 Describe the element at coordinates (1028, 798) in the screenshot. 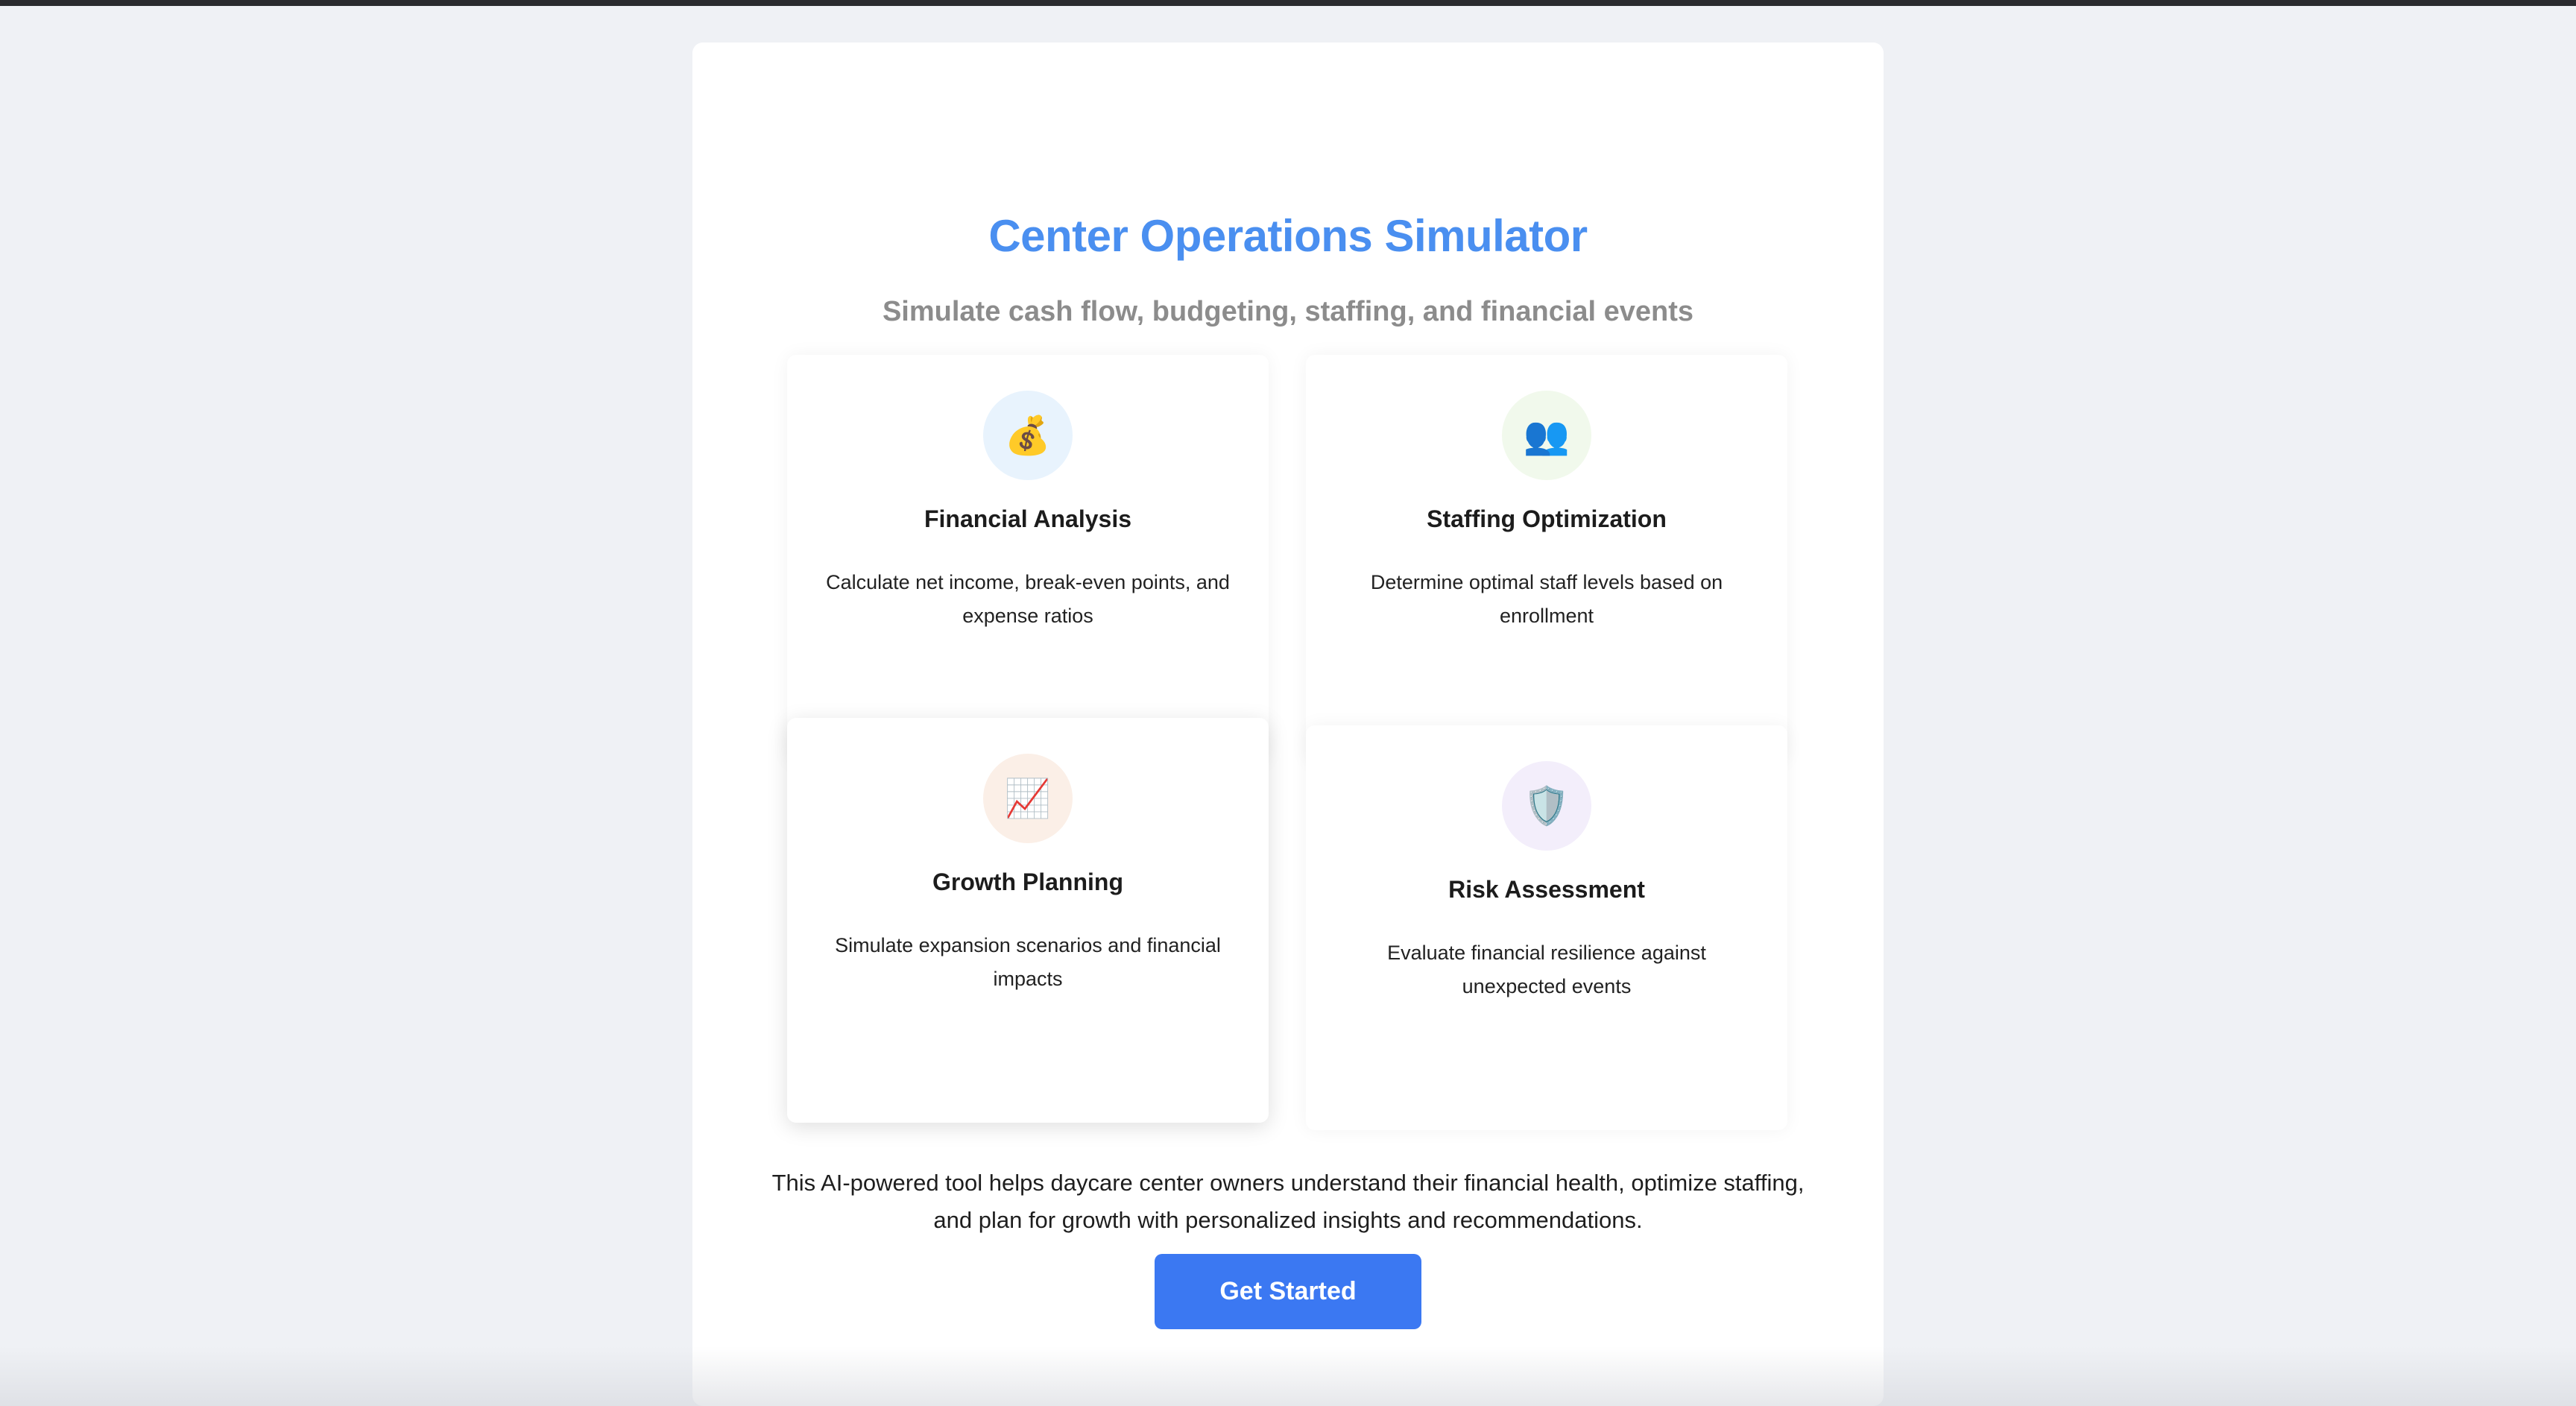

I see `chart-increasing-icon: 📈` at that location.